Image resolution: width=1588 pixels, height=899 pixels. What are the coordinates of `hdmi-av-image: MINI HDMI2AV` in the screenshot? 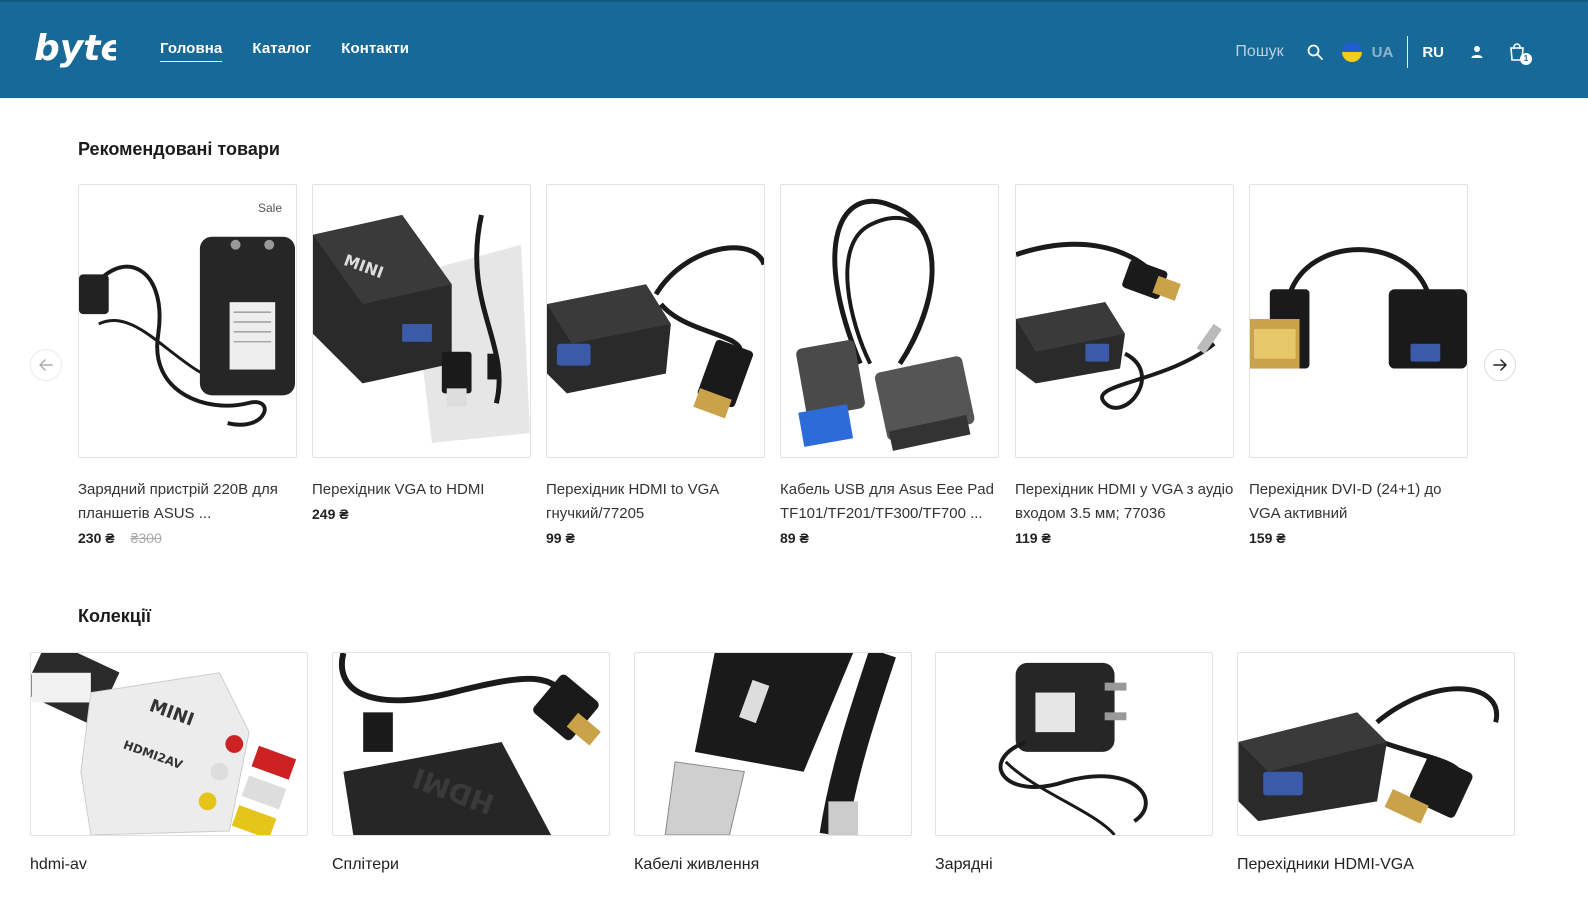 It's located at (164, 744).